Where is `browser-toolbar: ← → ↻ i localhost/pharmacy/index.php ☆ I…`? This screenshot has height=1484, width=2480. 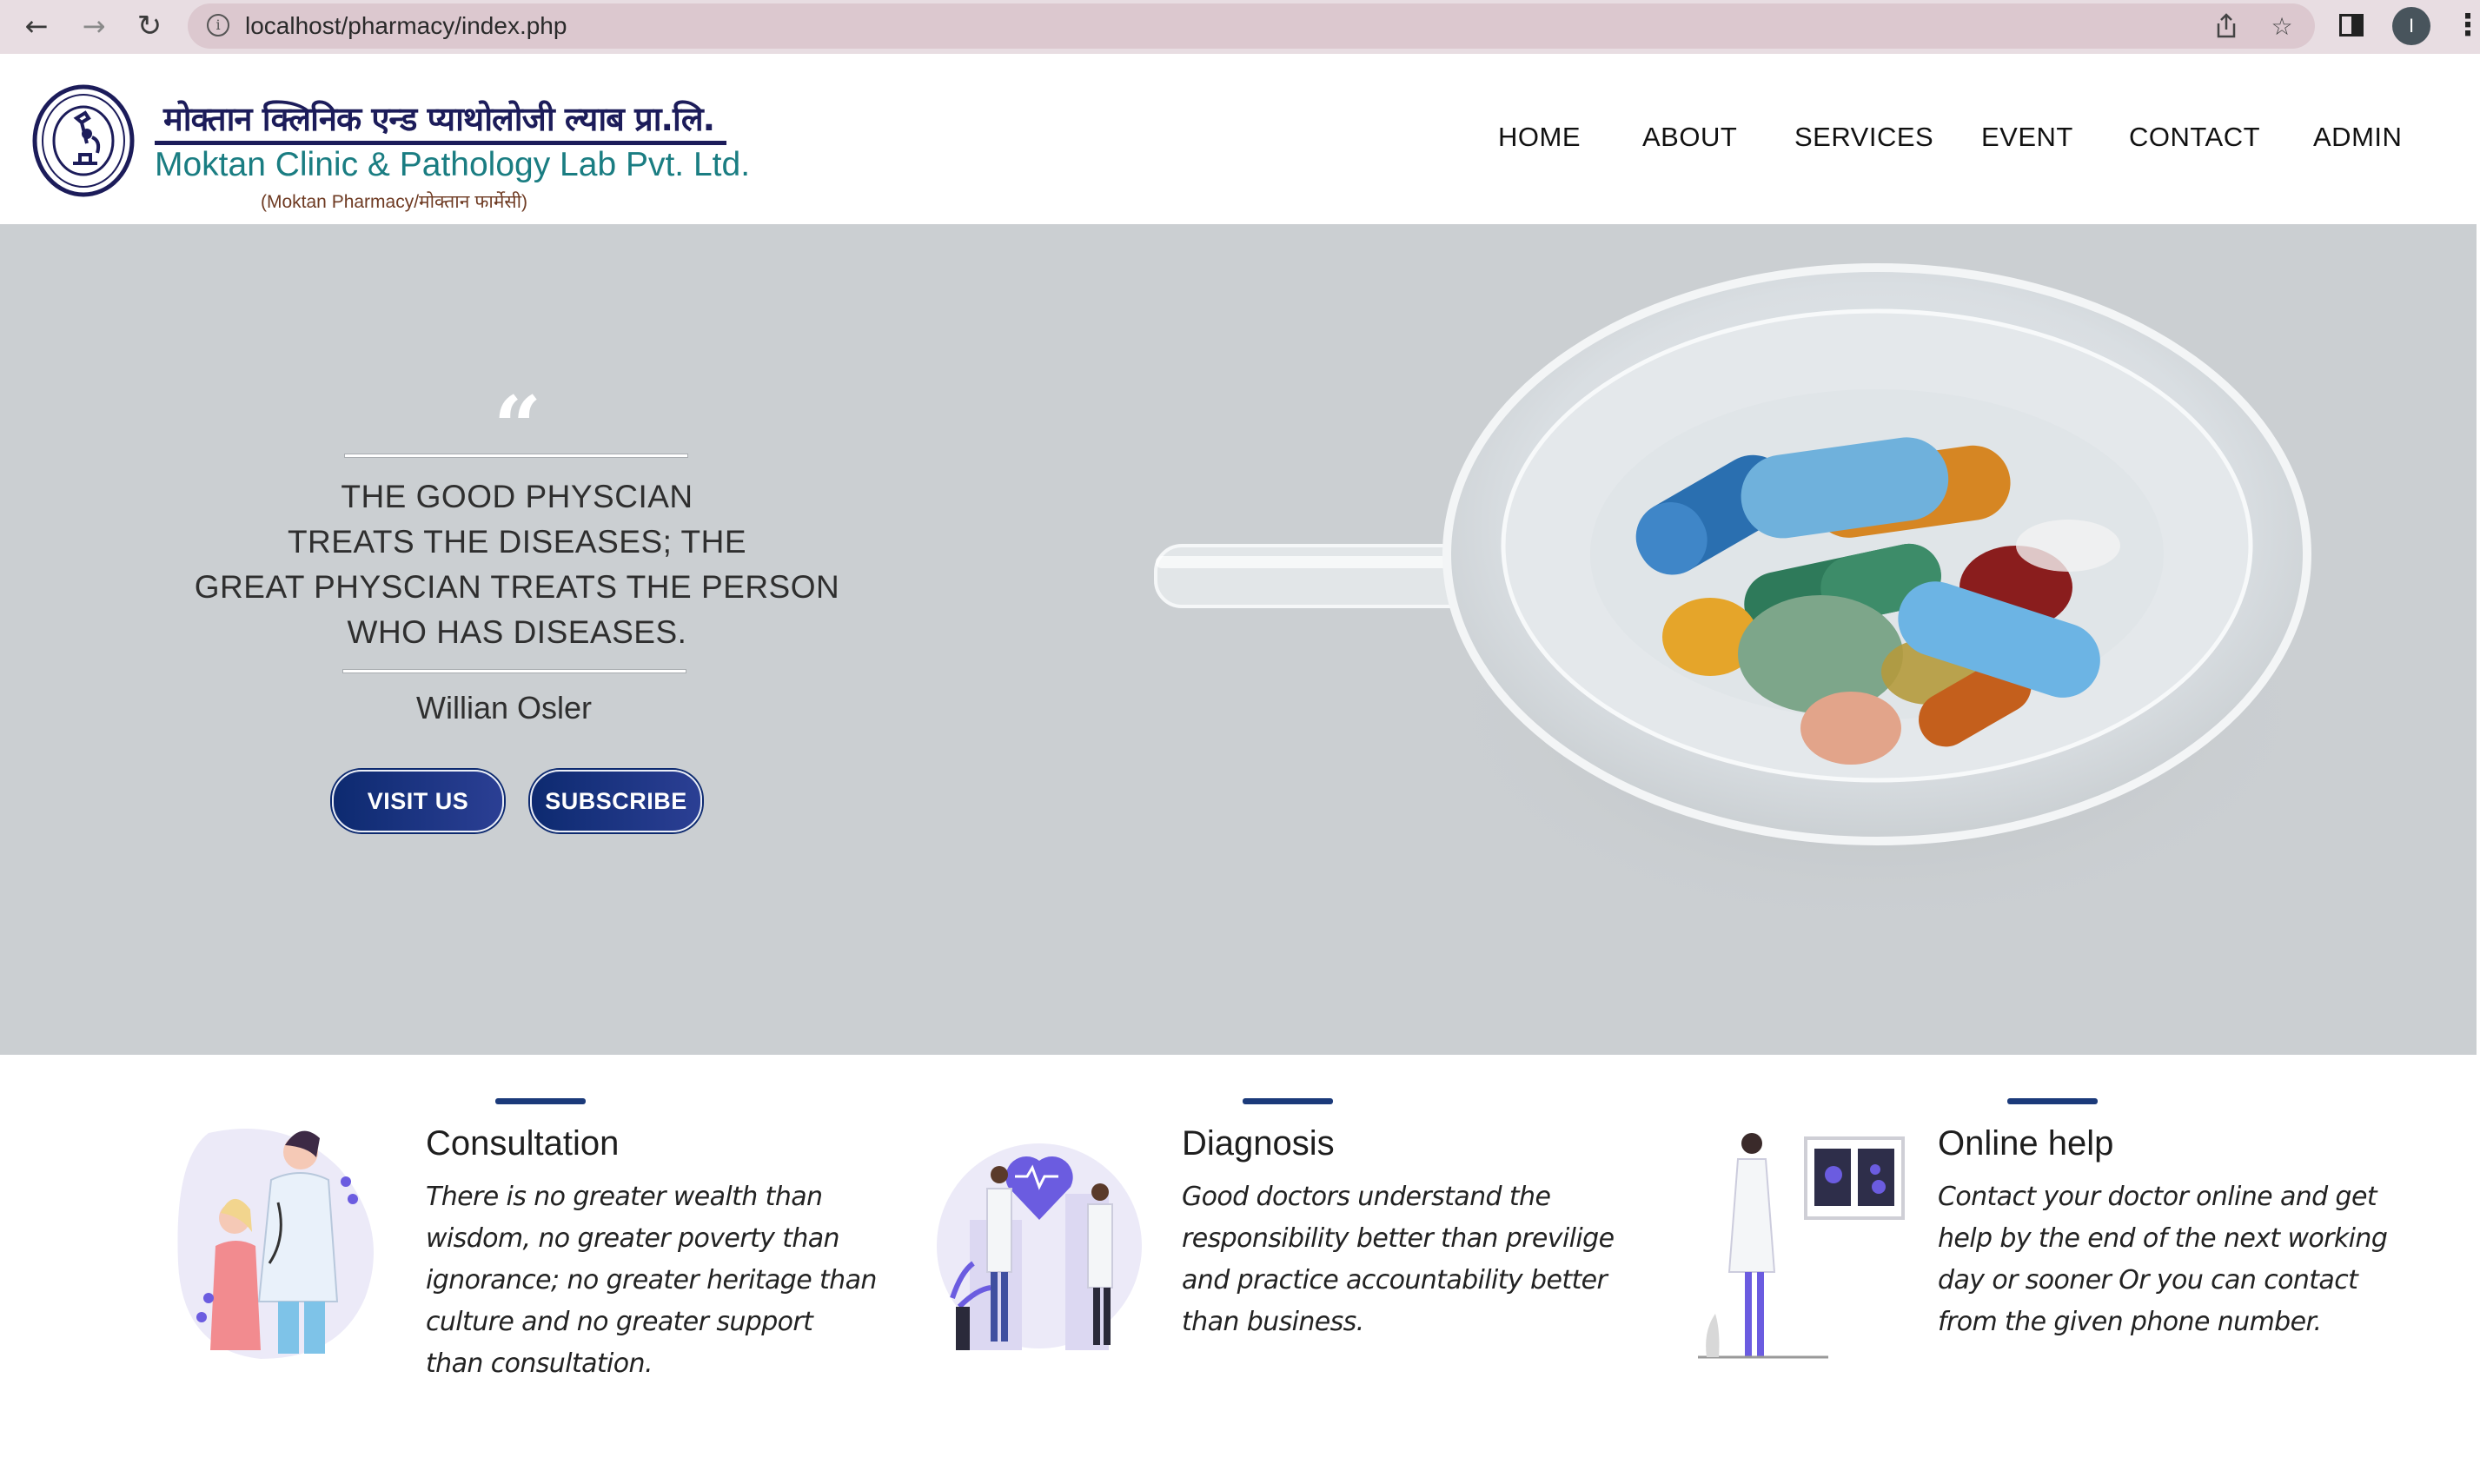 browser-toolbar: ← → ↻ i localhost/pharmacy/index.php ☆ I… is located at coordinates (1240, 27).